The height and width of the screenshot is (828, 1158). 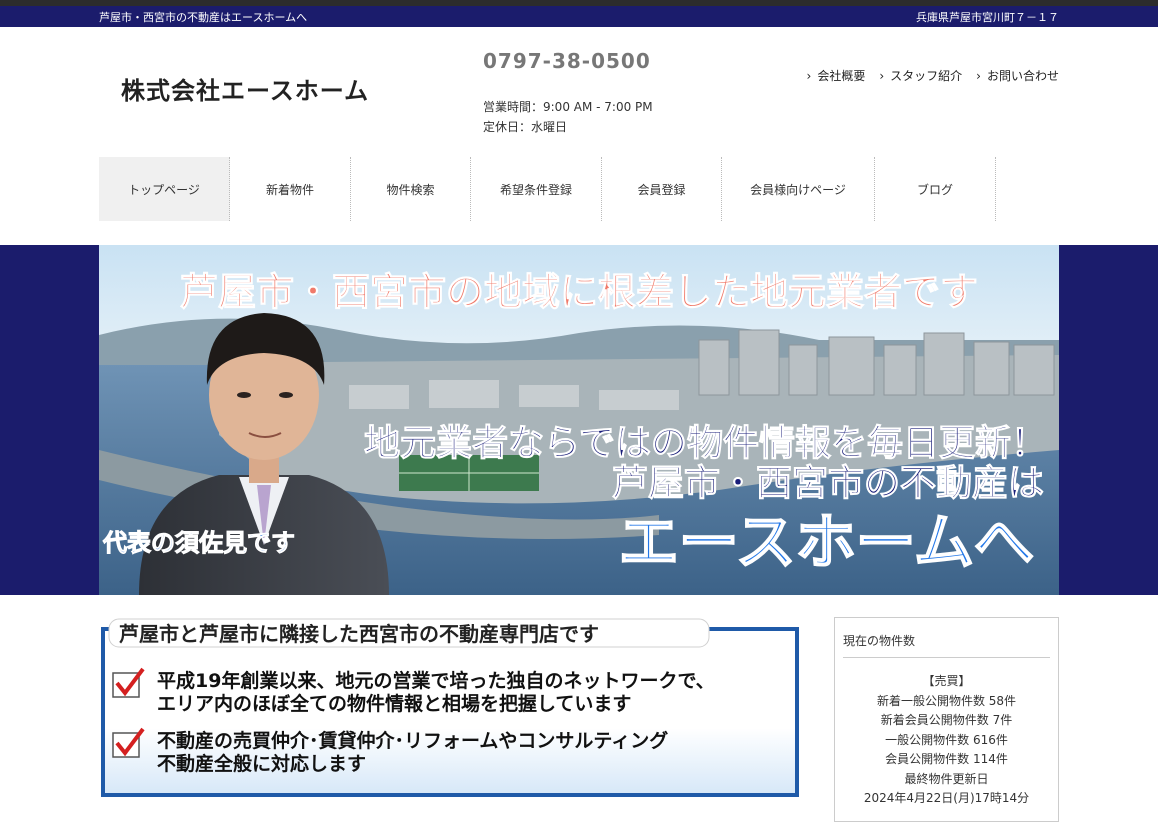 I want to click on nav-top-page: トップページ, so click(x=164, y=189).